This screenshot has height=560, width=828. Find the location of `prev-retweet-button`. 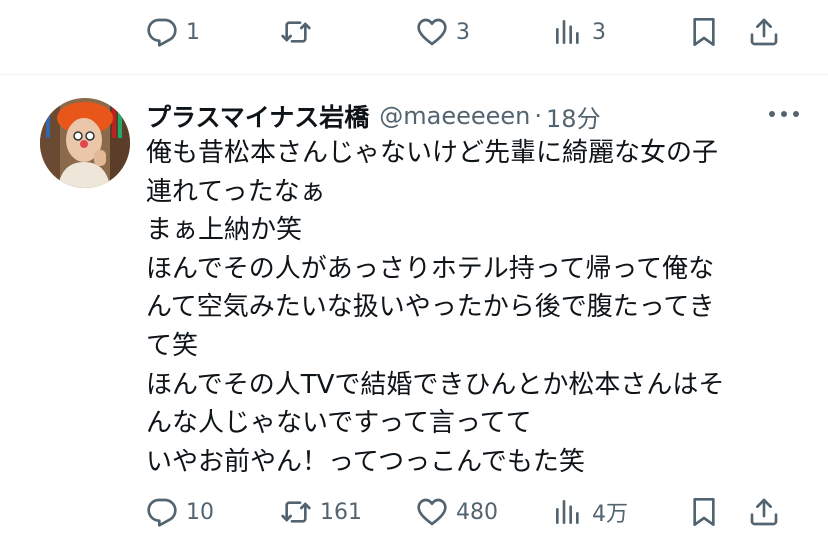

prev-retweet-button is located at coordinates (300, 32).